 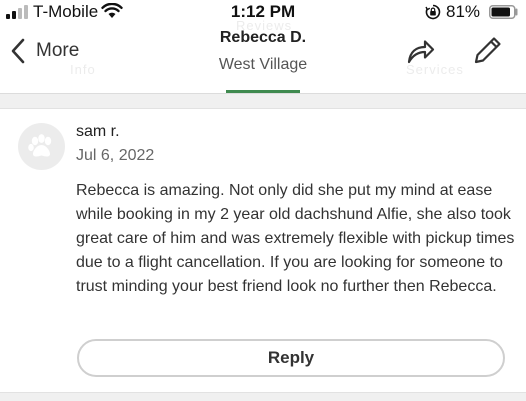 I want to click on orientation-lock-icon, so click(x=433, y=12).